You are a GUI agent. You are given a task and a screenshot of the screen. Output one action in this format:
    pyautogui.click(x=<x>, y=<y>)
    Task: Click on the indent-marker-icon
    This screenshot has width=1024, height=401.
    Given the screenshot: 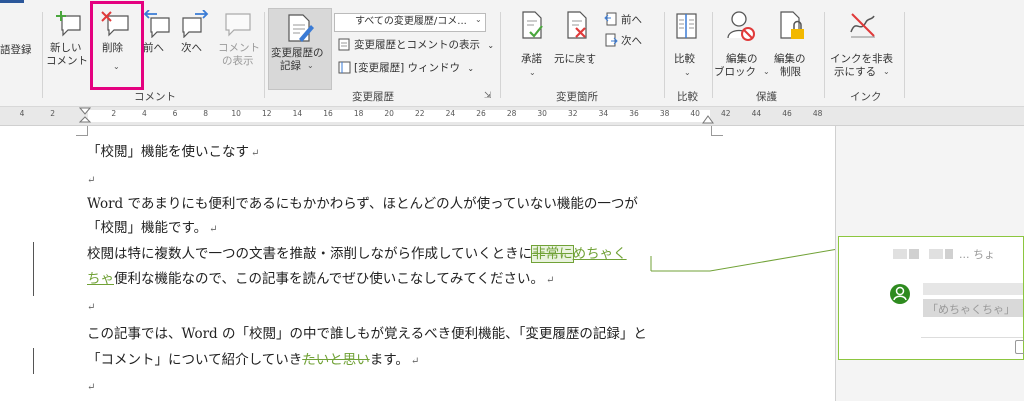 What is the action you would take?
    pyautogui.click(x=85, y=116)
    